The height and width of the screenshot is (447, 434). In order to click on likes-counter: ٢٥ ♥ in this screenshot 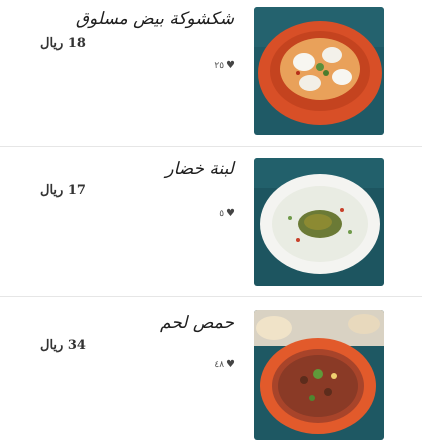, I will do `click(224, 66)`.